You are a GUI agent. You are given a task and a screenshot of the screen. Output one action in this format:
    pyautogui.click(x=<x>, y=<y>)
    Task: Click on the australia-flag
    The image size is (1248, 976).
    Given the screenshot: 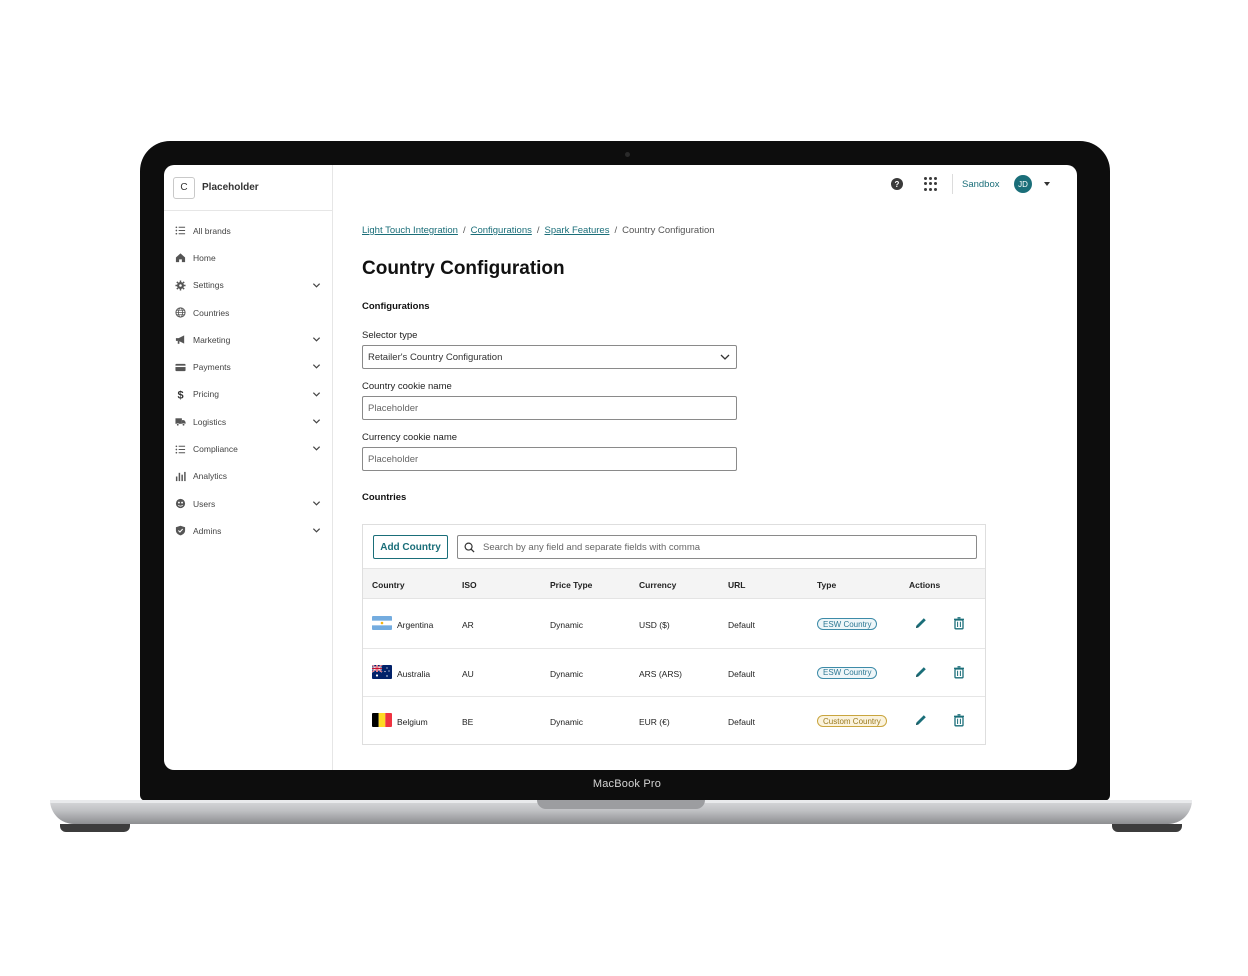 What is the action you would take?
    pyautogui.click(x=382, y=671)
    